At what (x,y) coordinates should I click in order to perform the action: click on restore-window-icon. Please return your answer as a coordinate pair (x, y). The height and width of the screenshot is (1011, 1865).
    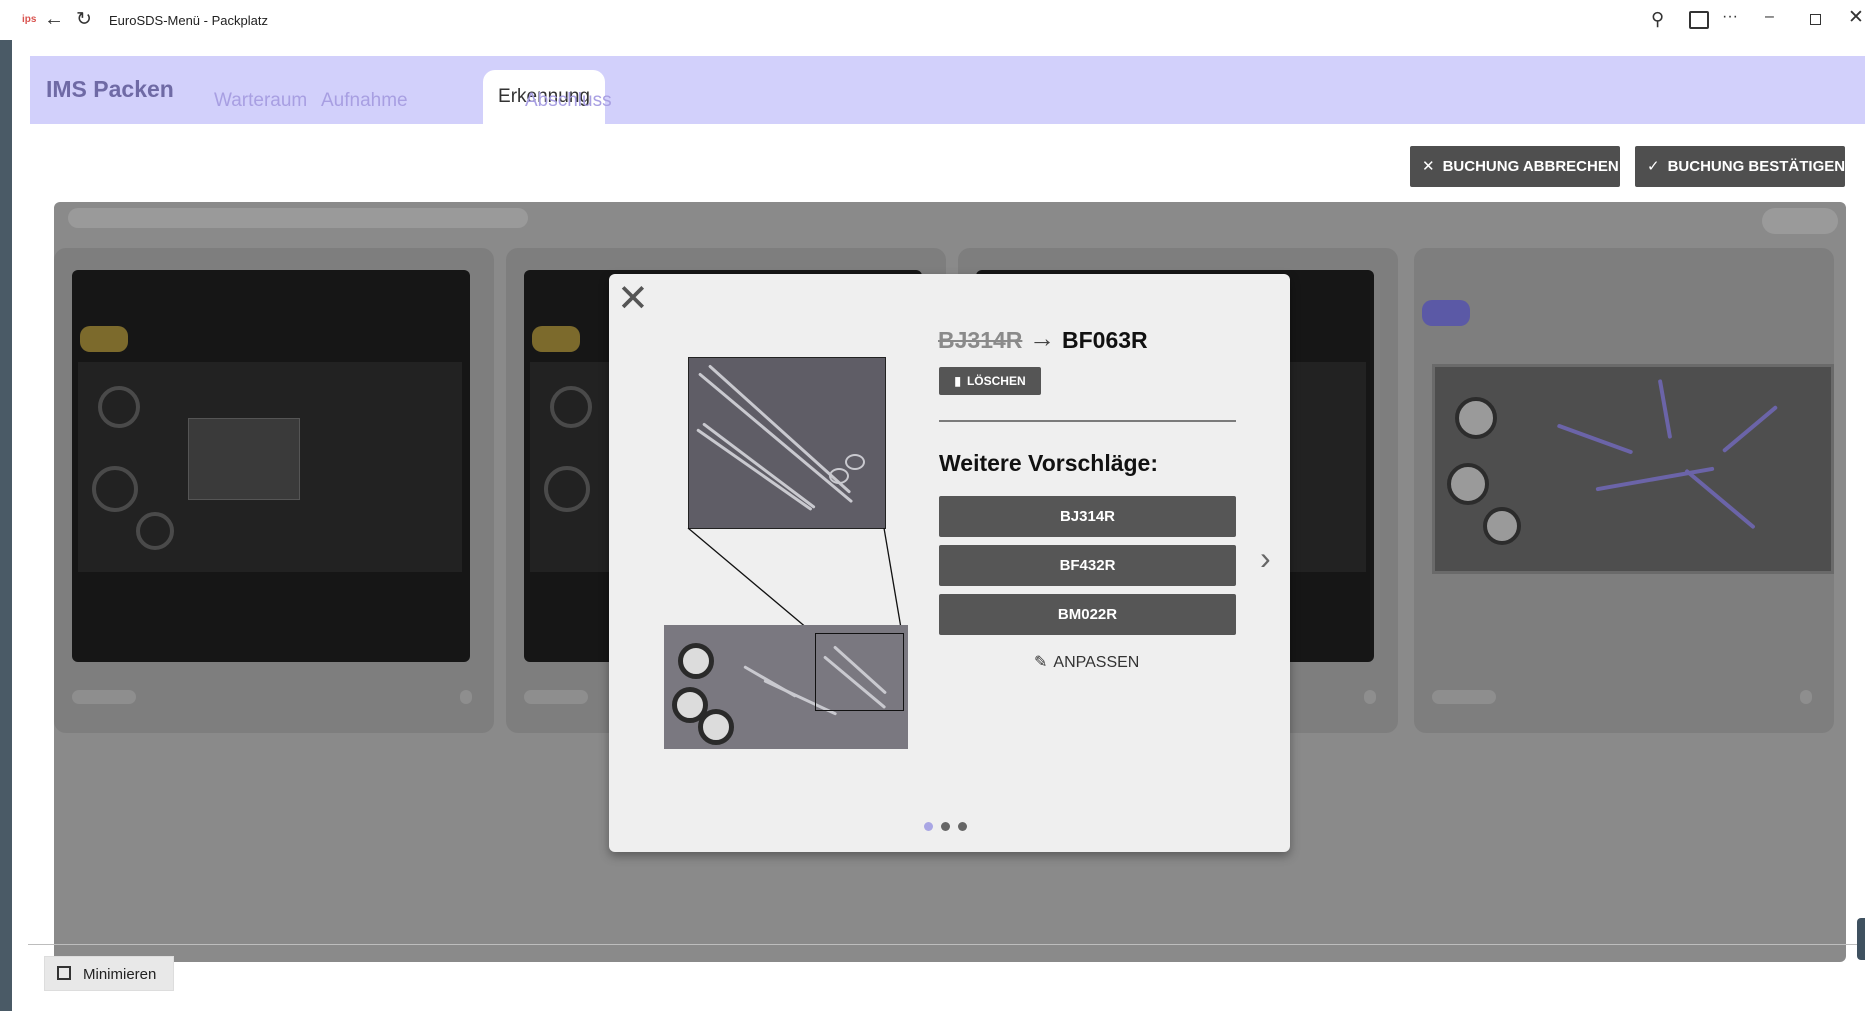
    Looking at the image, I should click on (1815, 19).